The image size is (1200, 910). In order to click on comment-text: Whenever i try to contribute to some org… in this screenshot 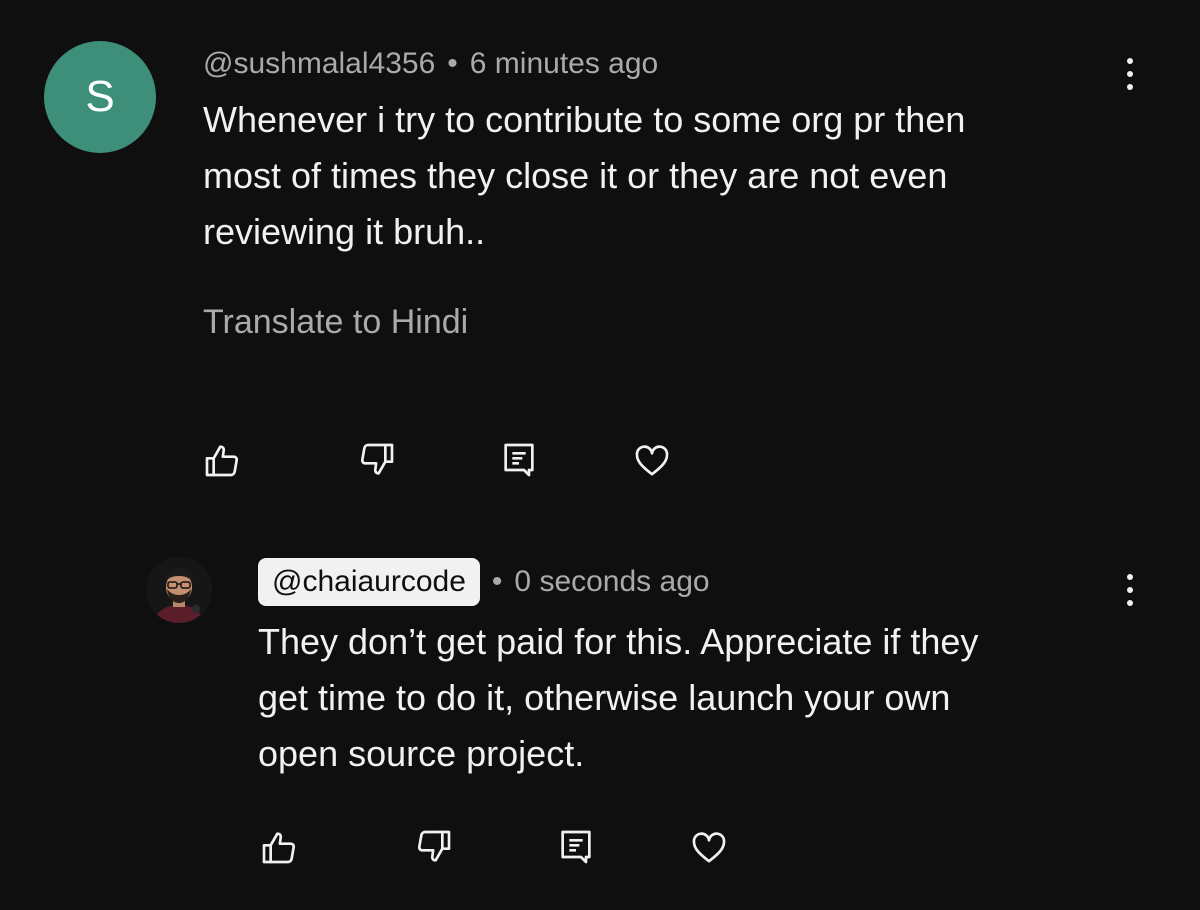, I will do `click(584, 175)`.